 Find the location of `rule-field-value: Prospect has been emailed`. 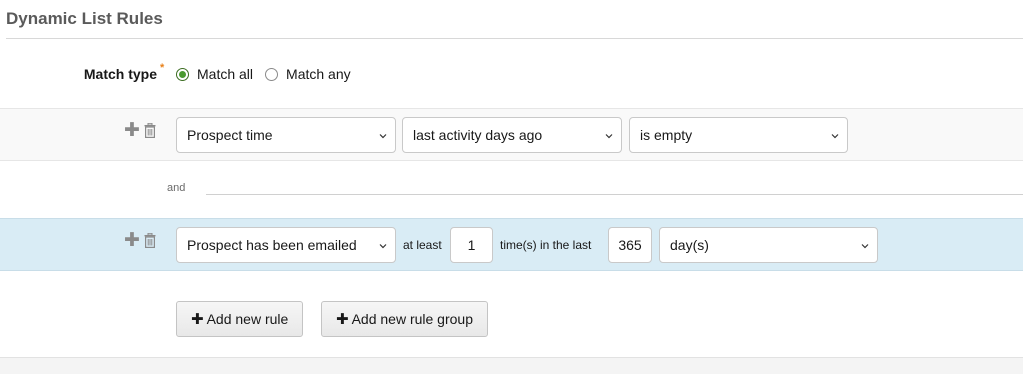

rule-field-value: Prospect has been emailed is located at coordinates (272, 245).